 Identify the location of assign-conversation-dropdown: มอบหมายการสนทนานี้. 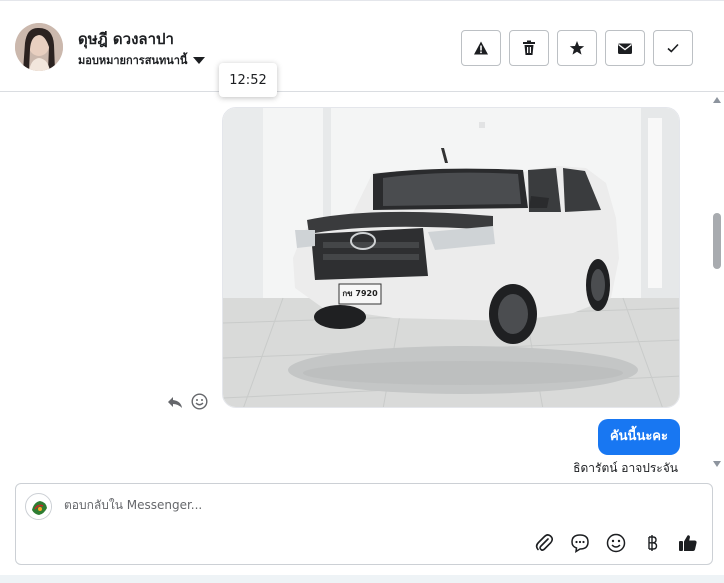
(142, 60).